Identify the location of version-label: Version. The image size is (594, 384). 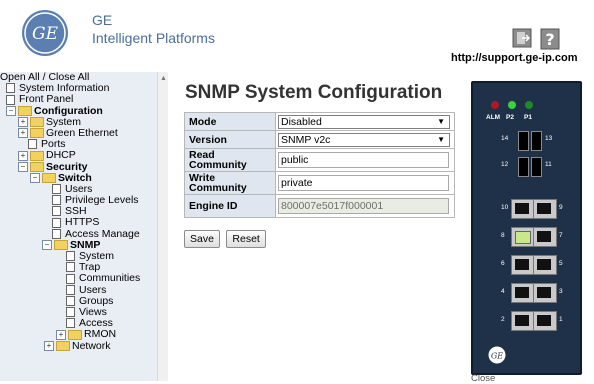
(230, 139).